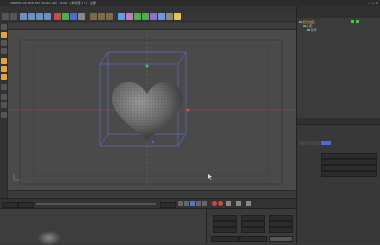  Describe the element at coordinates (214, 203) in the screenshot. I see `record-icon` at that location.